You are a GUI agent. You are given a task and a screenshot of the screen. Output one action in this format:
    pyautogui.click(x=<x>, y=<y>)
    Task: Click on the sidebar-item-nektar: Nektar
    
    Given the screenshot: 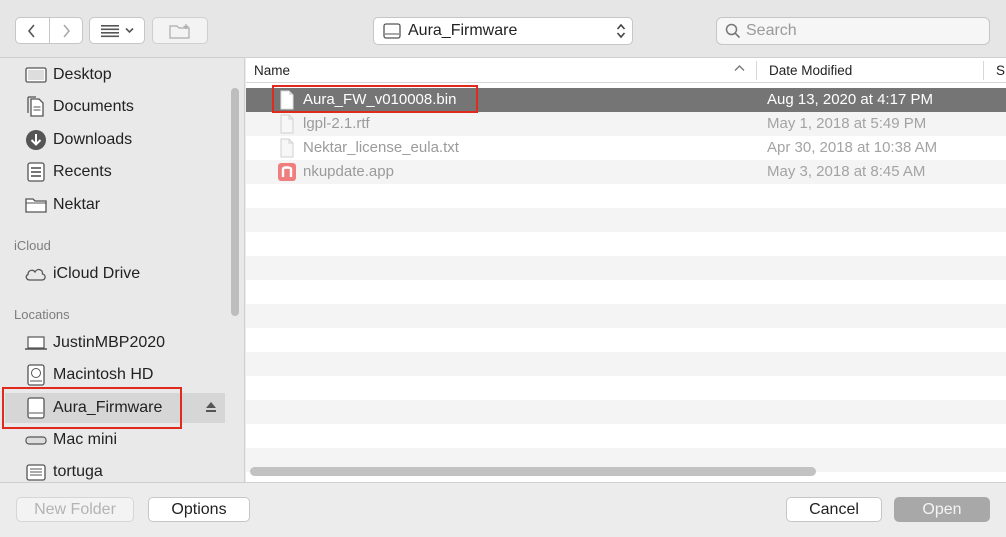 What is the action you would take?
    pyautogui.click(x=114, y=205)
    